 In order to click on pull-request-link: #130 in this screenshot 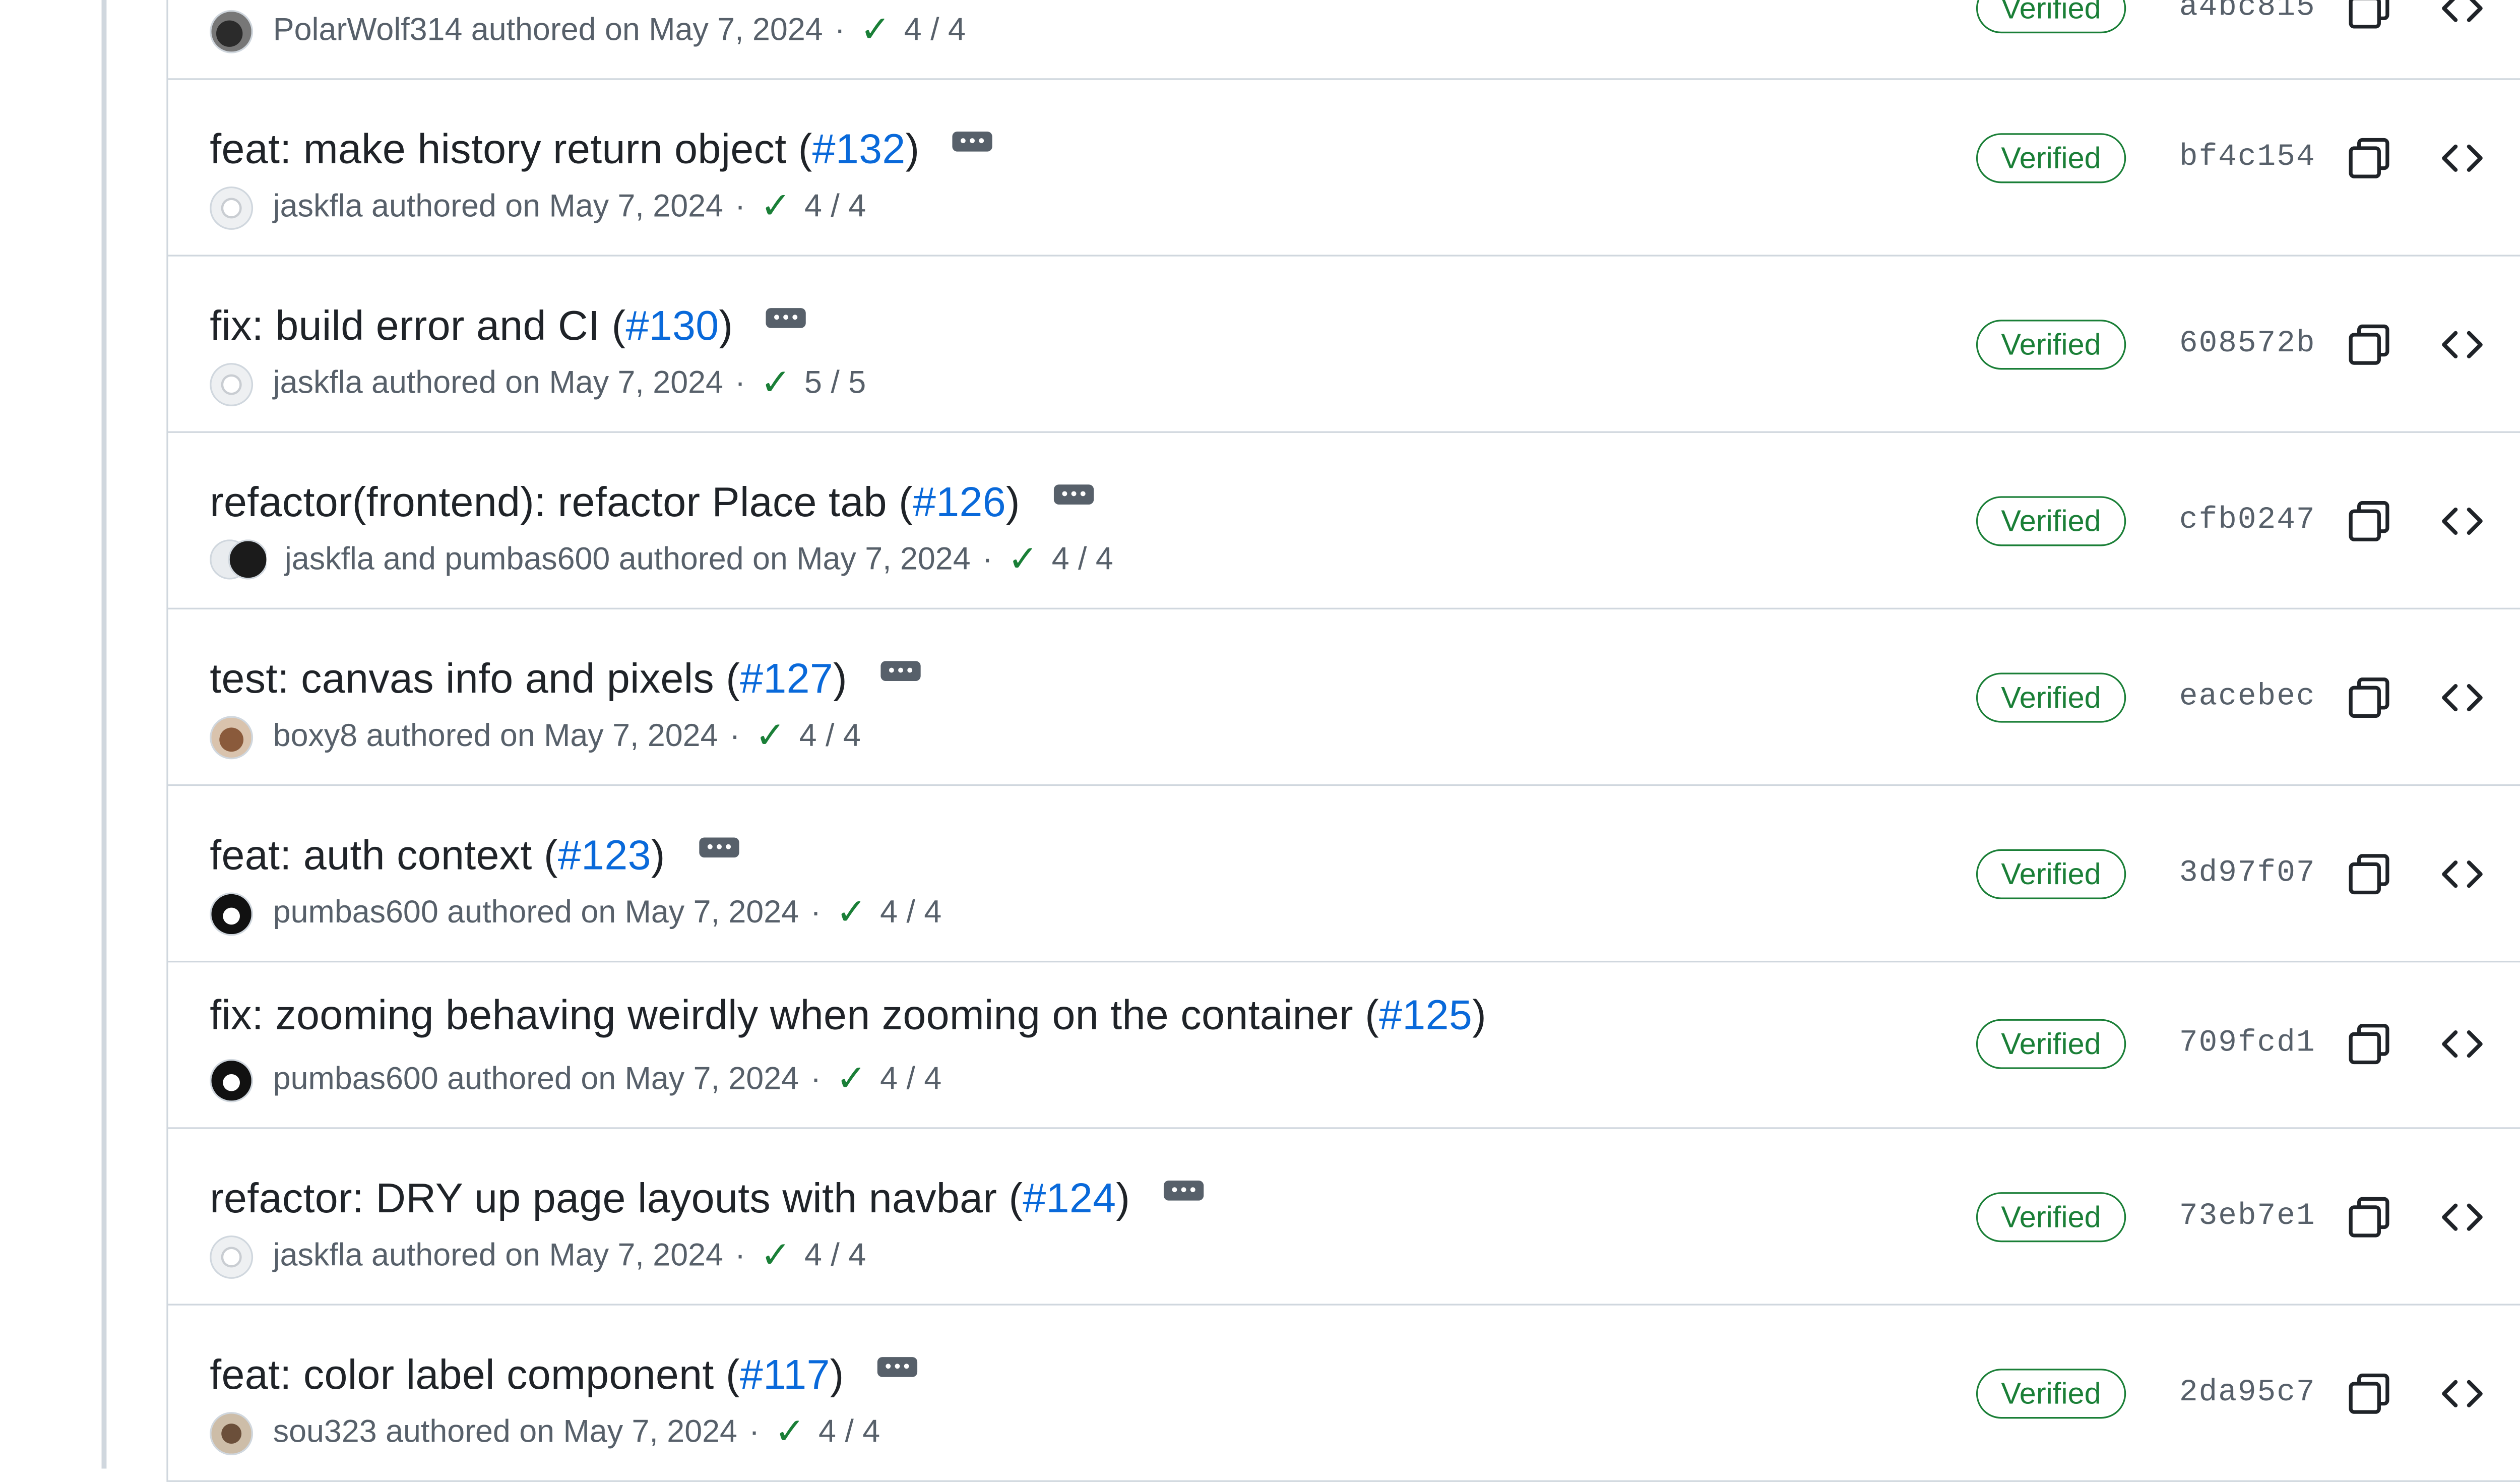, I will do `click(672, 327)`.